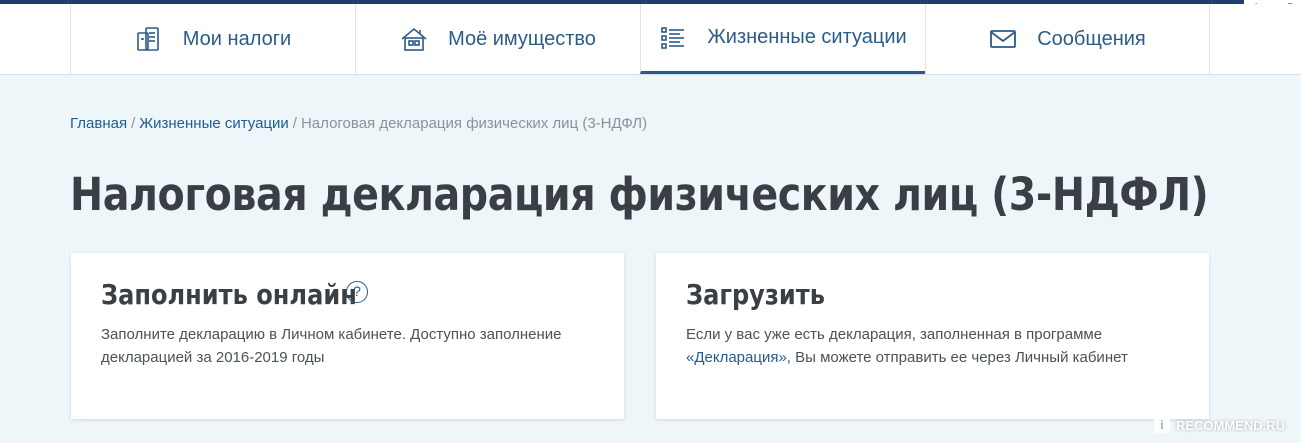 This screenshot has width=1301, height=443. Describe the element at coordinates (755, 294) in the screenshot. I see `upload-title: Загрузить` at that location.